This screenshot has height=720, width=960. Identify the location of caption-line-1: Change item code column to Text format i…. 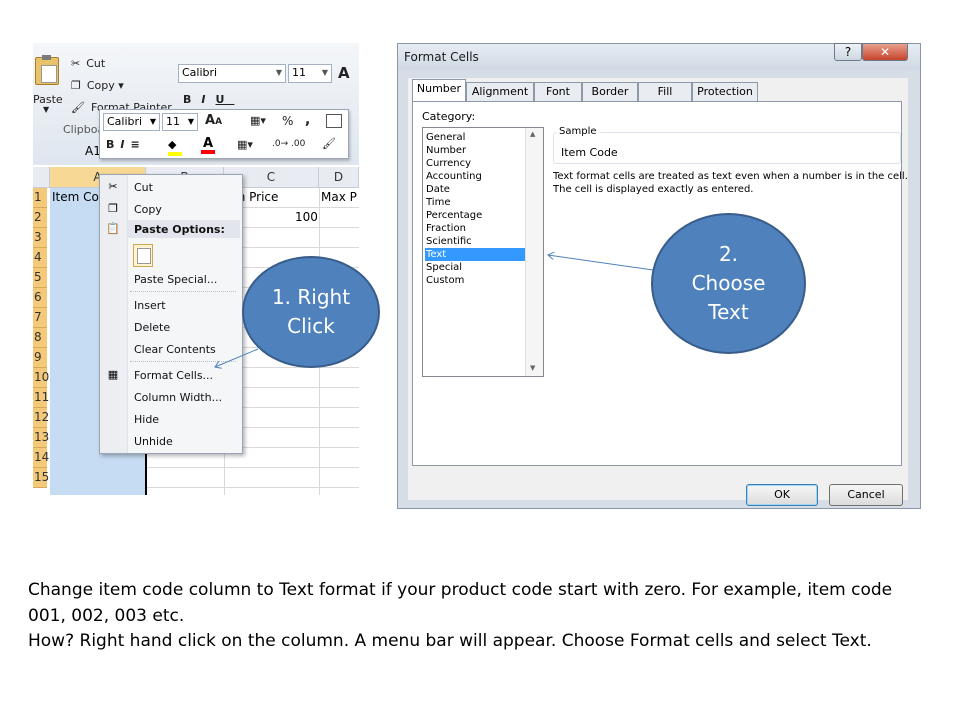
(460, 590).